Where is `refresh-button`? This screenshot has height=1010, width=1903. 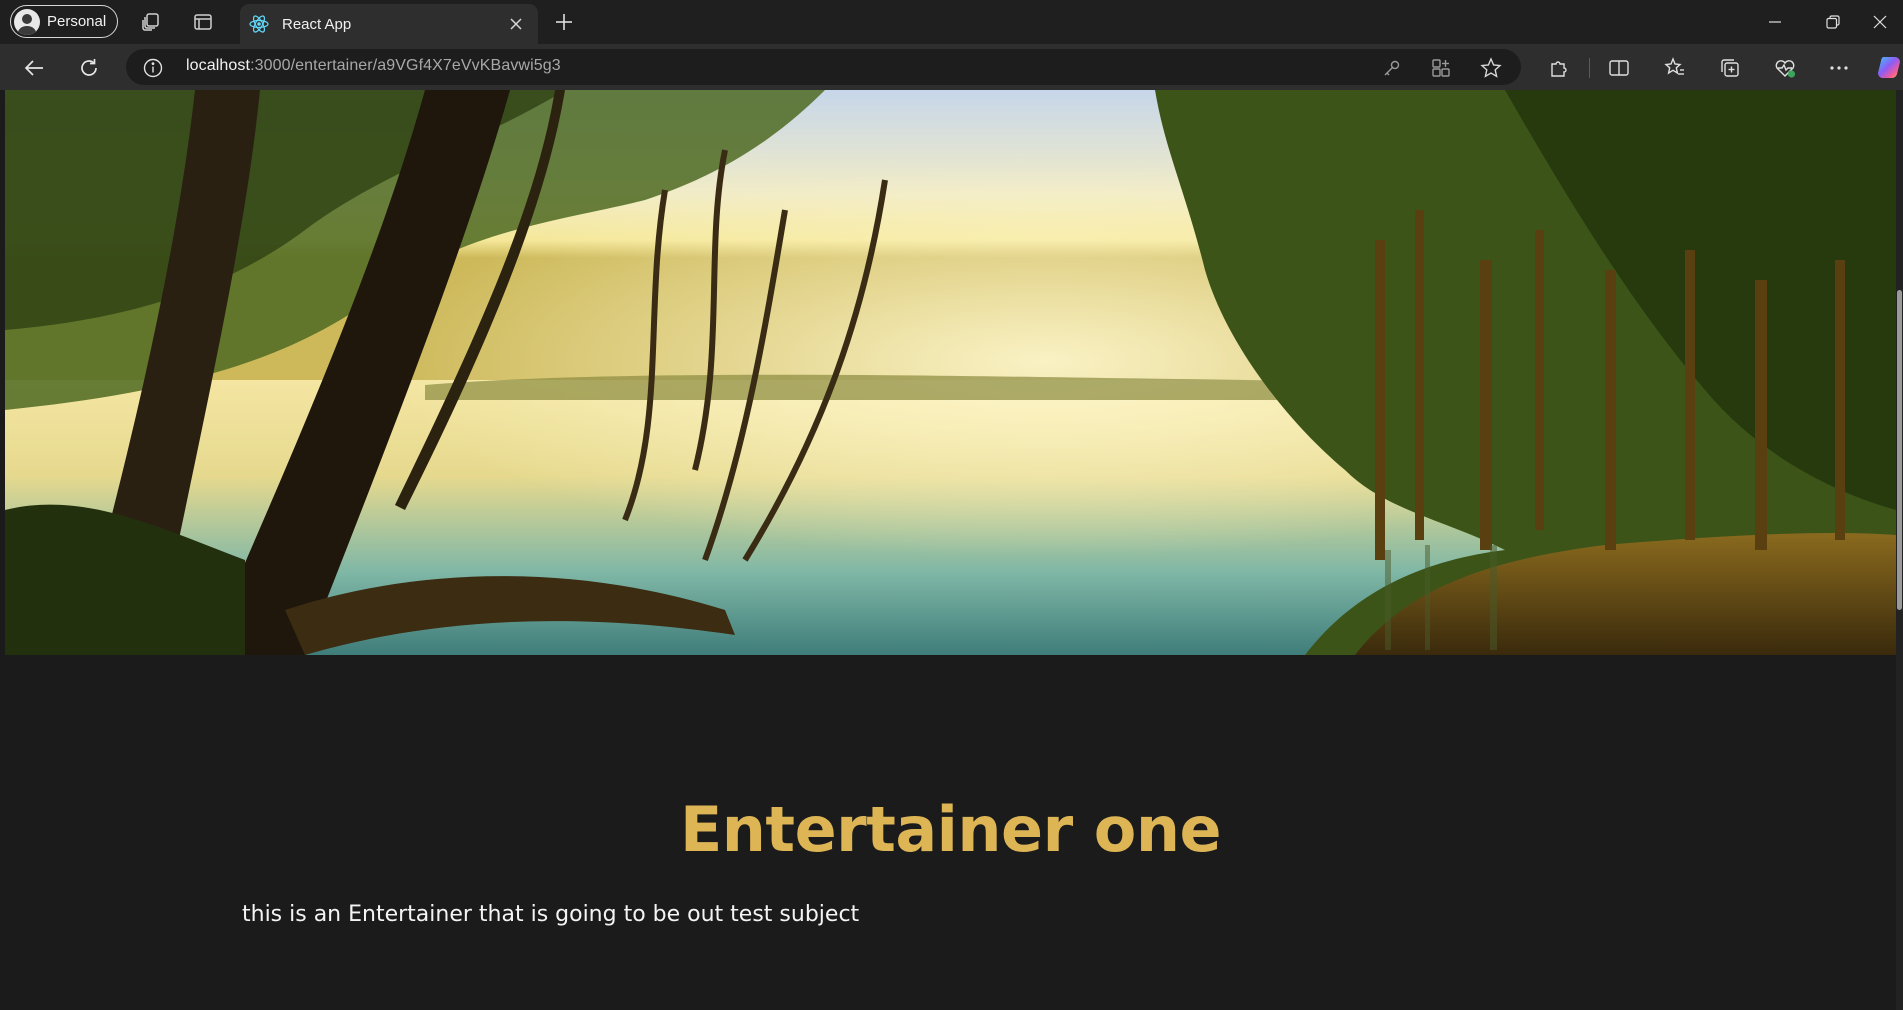
refresh-button is located at coordinates (89, 68).